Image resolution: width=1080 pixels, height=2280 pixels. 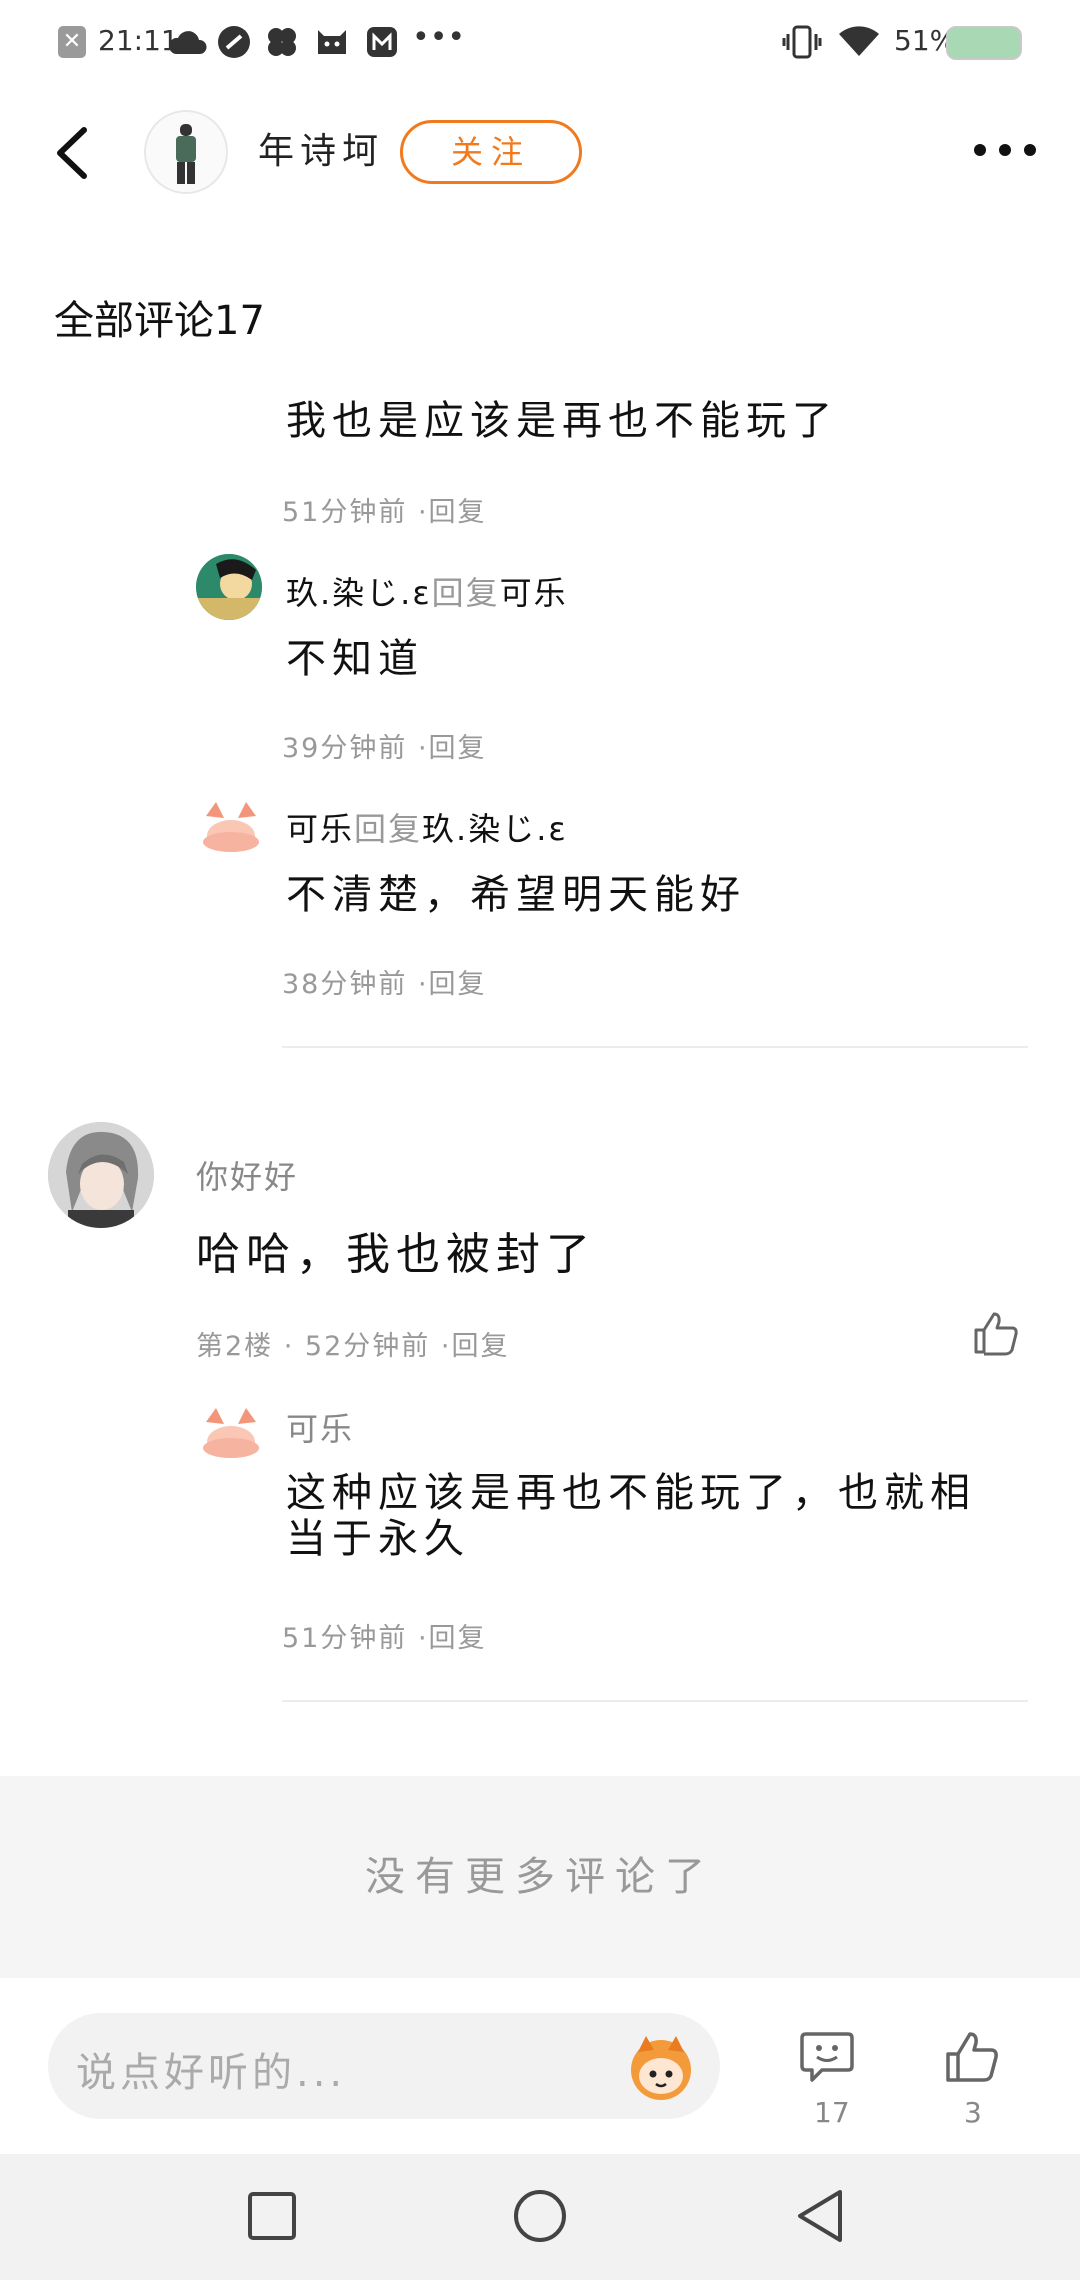 What do you see at coordinates (540, 45) in the screenshot?
I see `status-bar: ✕ 21:11 ••• 51%` at bounding box center [540, 45].